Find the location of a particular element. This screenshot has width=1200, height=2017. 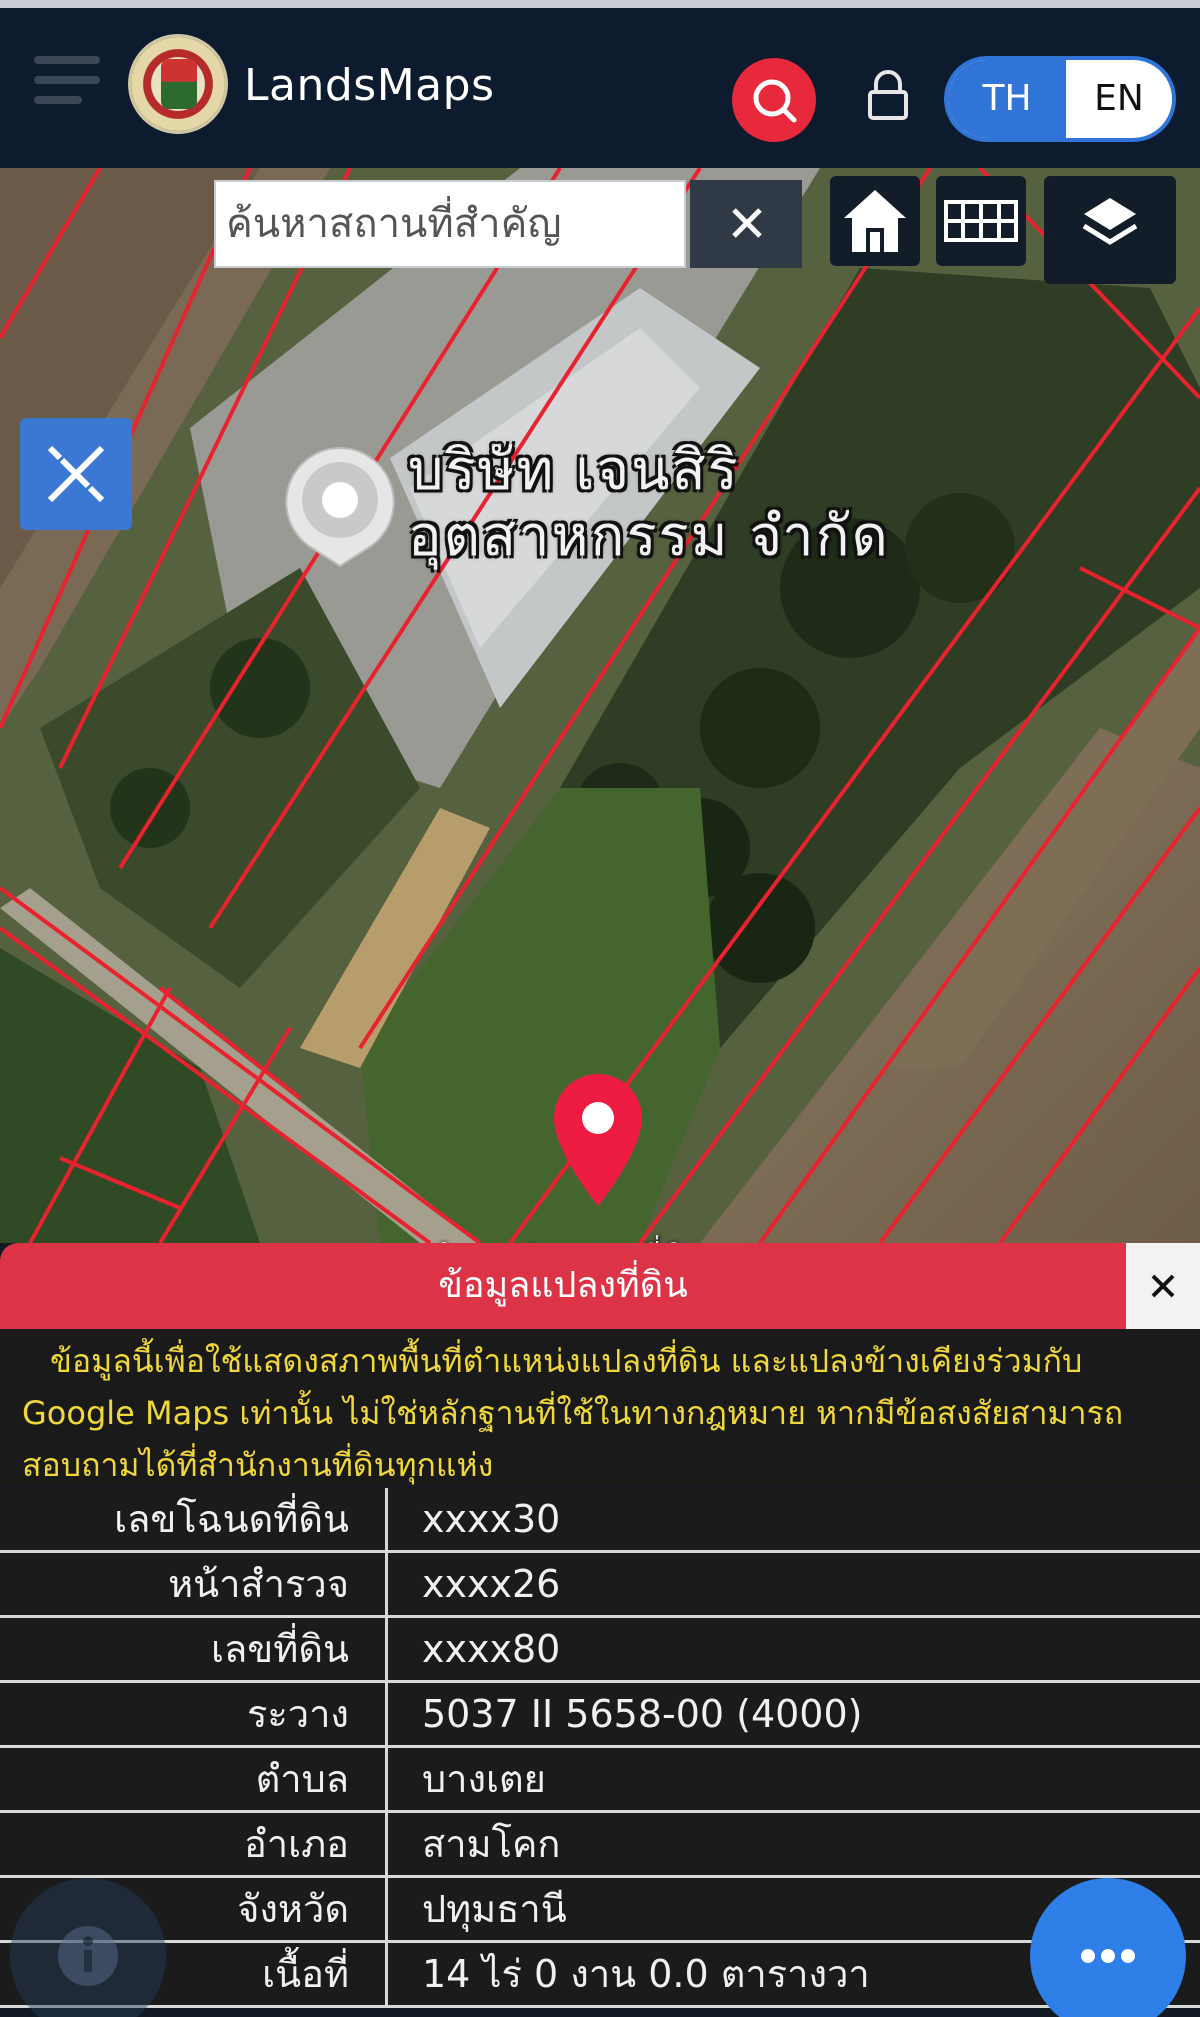

row-value: 14 ไร่ 0 งาน 0.0 ตารางวา is located at coordinates (646, 1974).